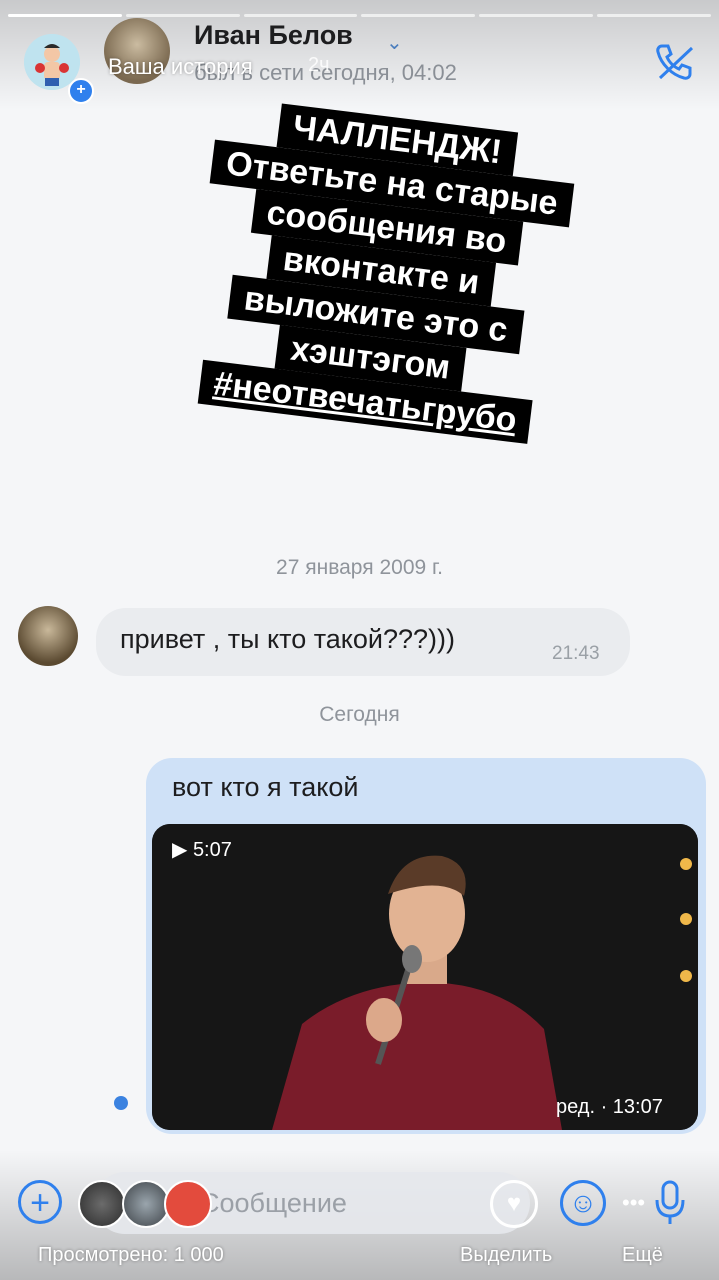 The height and width of the screenshot is (1280, 719). I want to click on incoming-message-time: 21:43, so click(576, 653).